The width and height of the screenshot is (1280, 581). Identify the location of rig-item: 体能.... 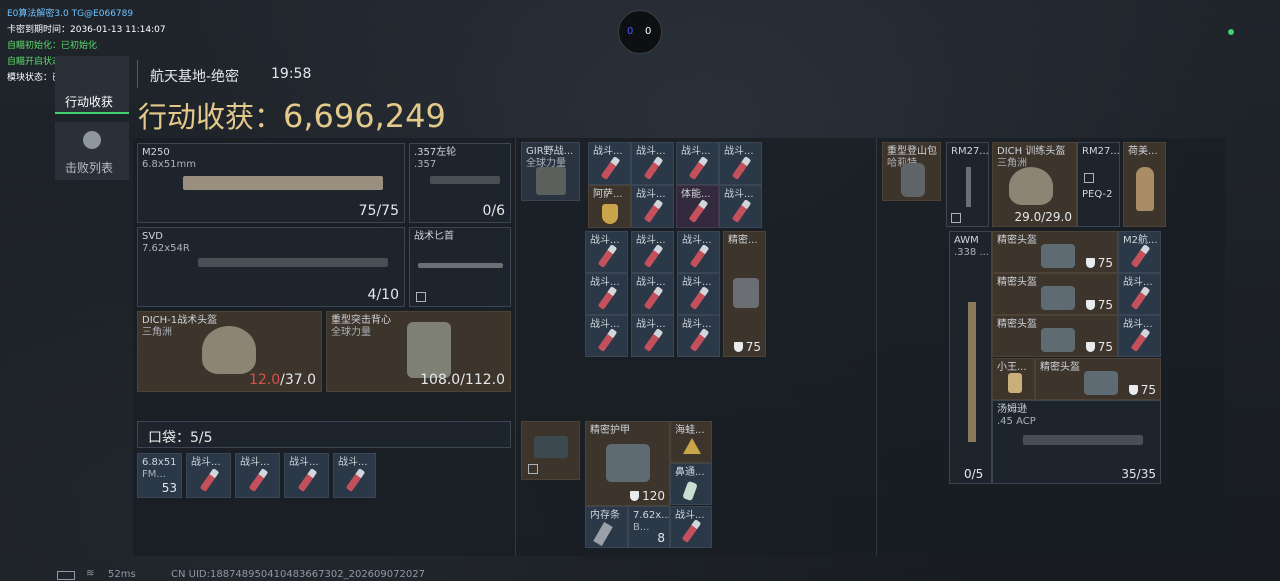
(697, 206).